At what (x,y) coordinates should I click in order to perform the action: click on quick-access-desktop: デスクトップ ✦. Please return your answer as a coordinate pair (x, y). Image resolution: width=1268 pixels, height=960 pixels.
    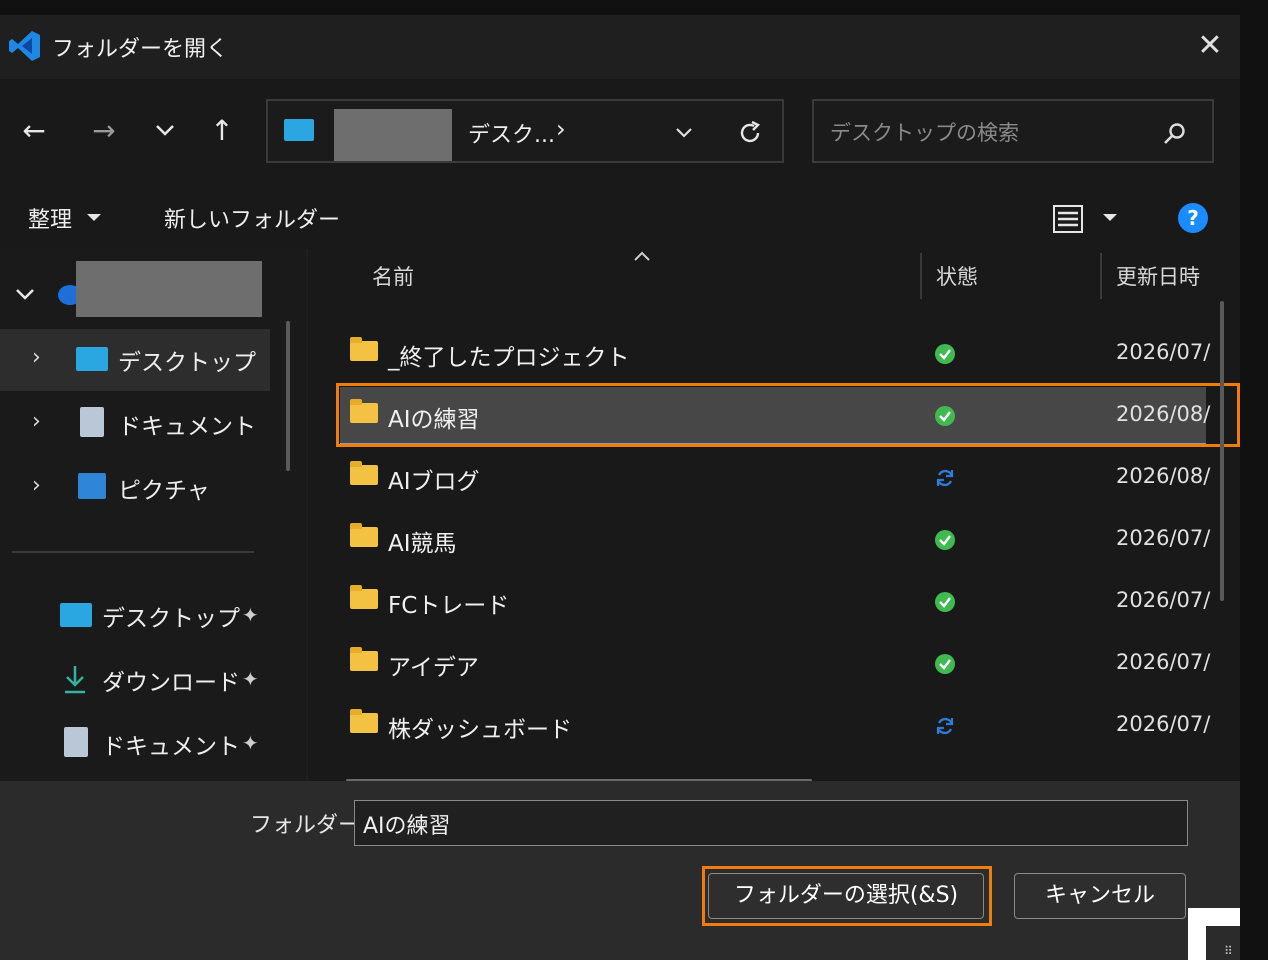
    Looking at the image, I should click on (135, 616).